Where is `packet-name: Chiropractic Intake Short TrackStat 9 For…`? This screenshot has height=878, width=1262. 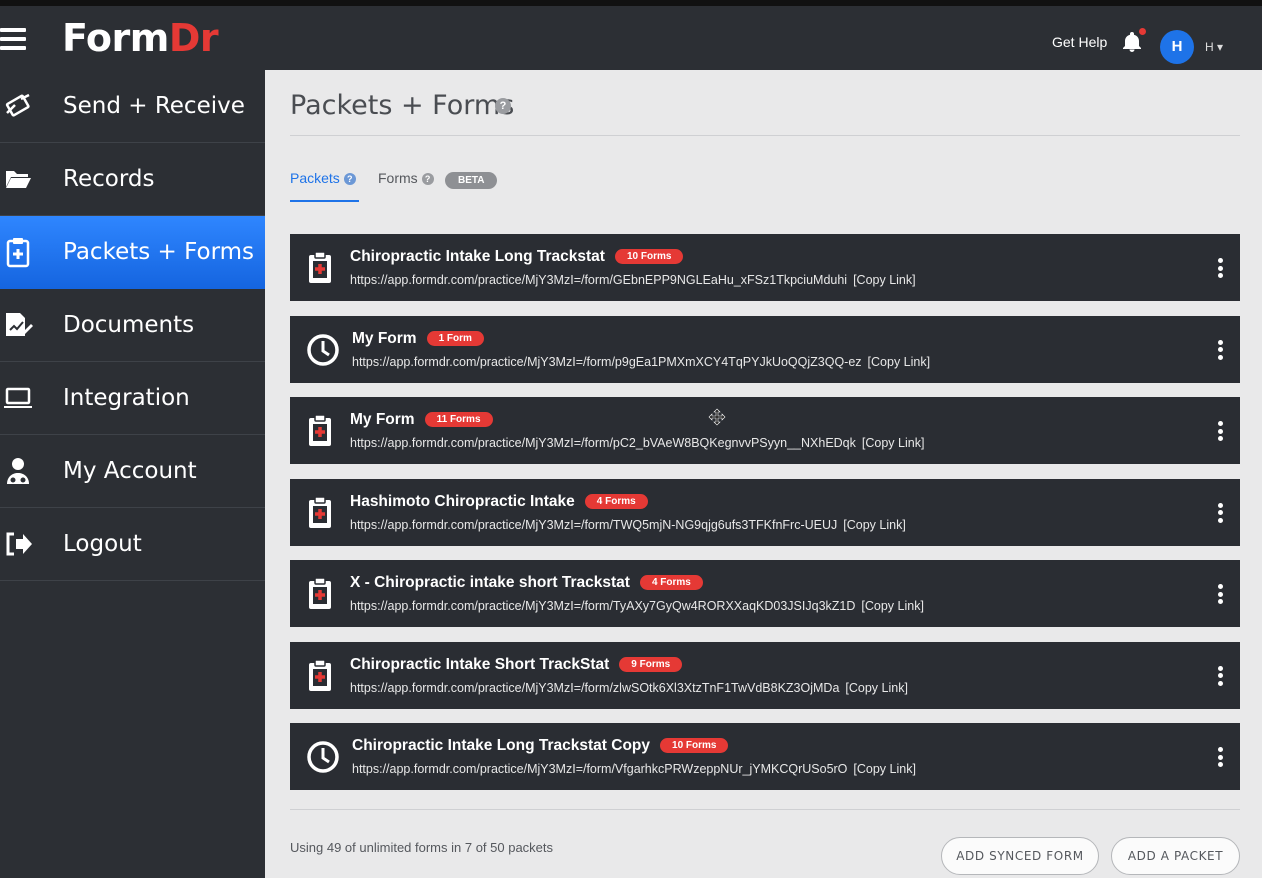 packet-name: Chiropractic Intake Short TrackStat 9 For… is located at coordinates (516, 665).